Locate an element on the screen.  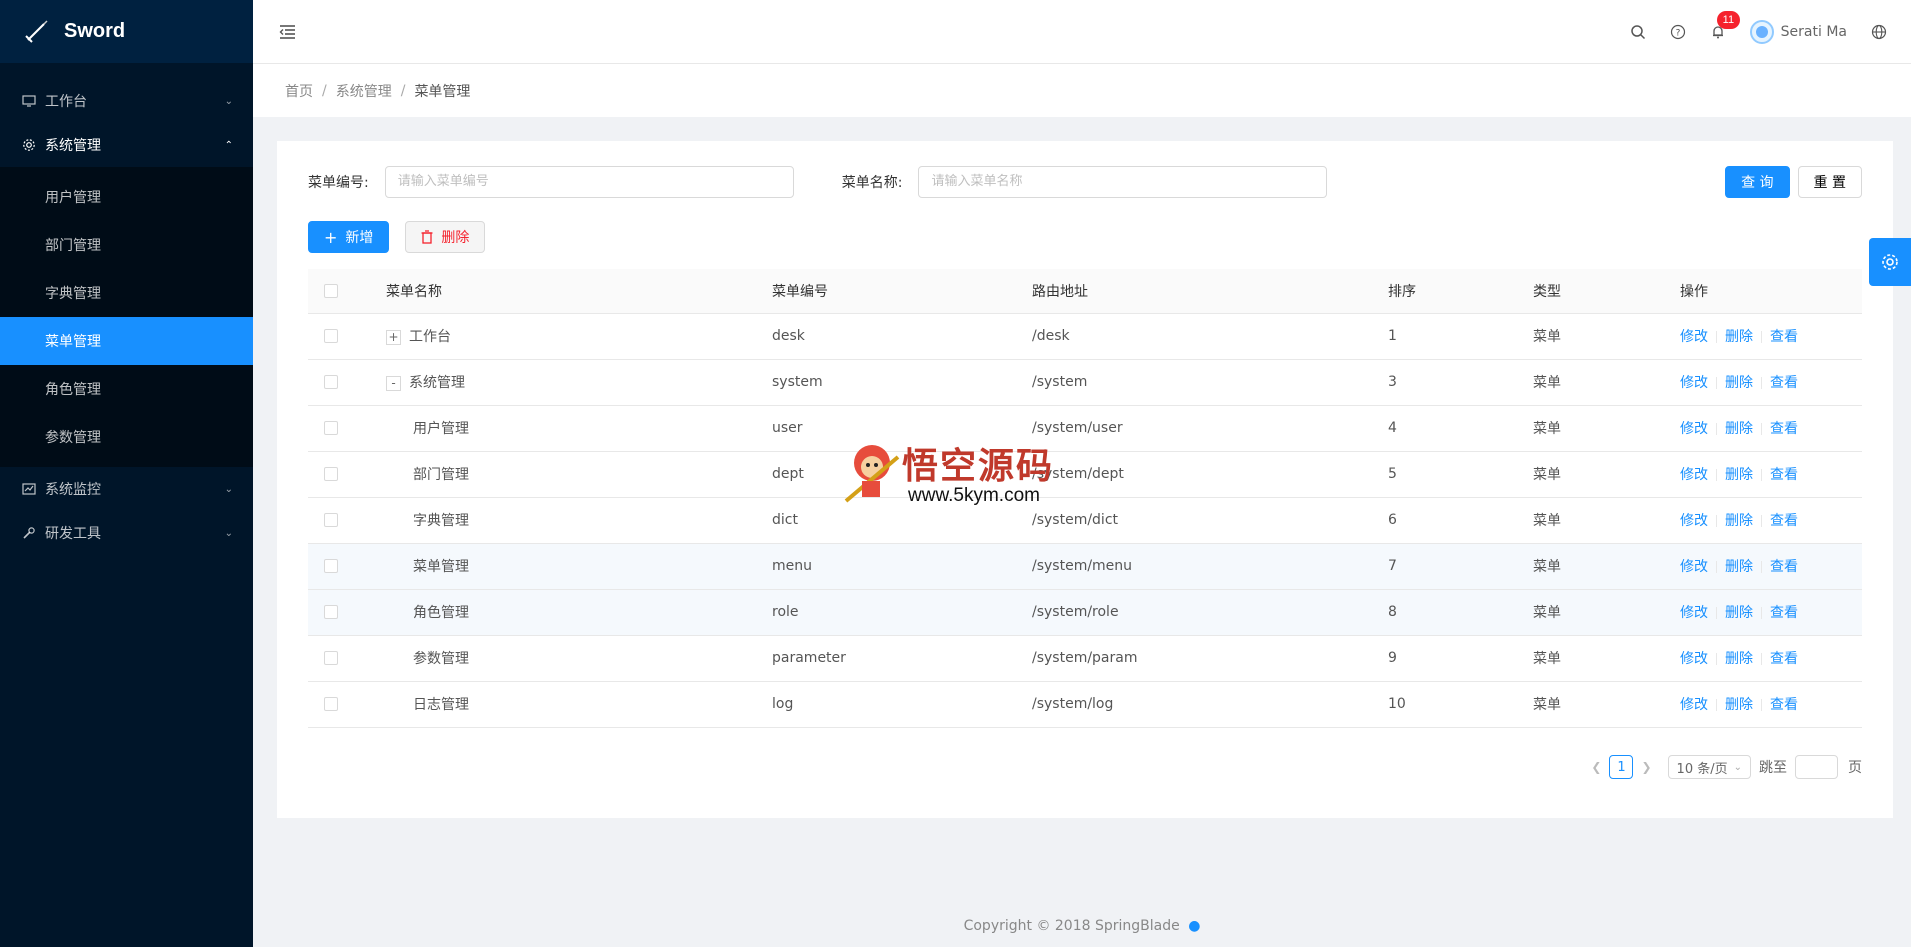
sidebar-item-departments: 部门管理 is located at coordinates (126, 245).